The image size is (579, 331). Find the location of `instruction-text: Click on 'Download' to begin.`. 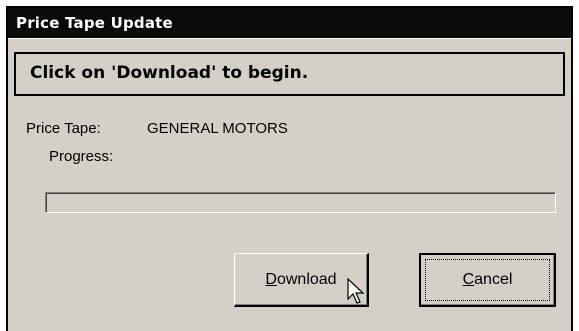

instruction-text: Click on 'Download' to begin. is located at coordinates (169, 73).